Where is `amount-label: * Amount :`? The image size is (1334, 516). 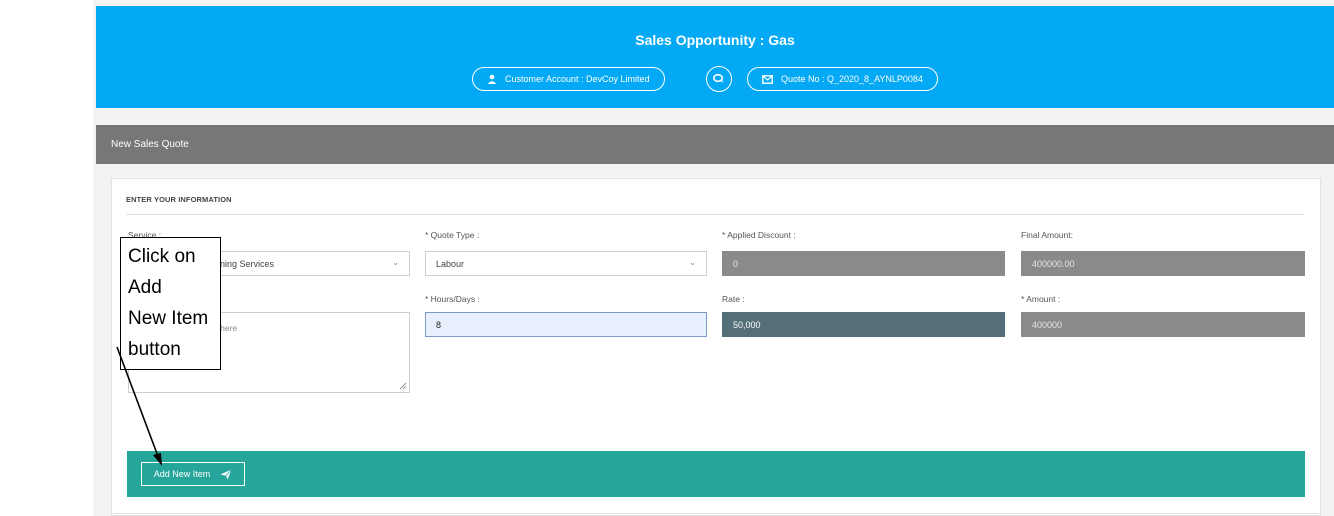 amount-label: * Amount : is located at coordinates (1041, 299).